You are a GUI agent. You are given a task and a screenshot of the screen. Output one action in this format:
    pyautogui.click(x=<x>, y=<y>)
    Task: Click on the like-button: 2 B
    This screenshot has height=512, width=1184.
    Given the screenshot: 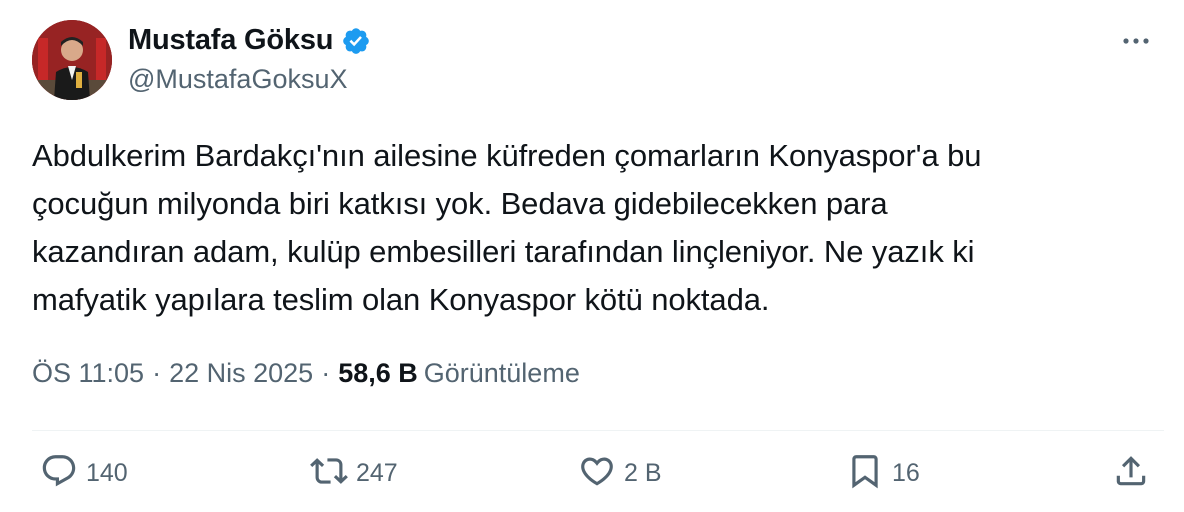 What is the action you would take?
    pyautogui.click(x=620, y=473)
    